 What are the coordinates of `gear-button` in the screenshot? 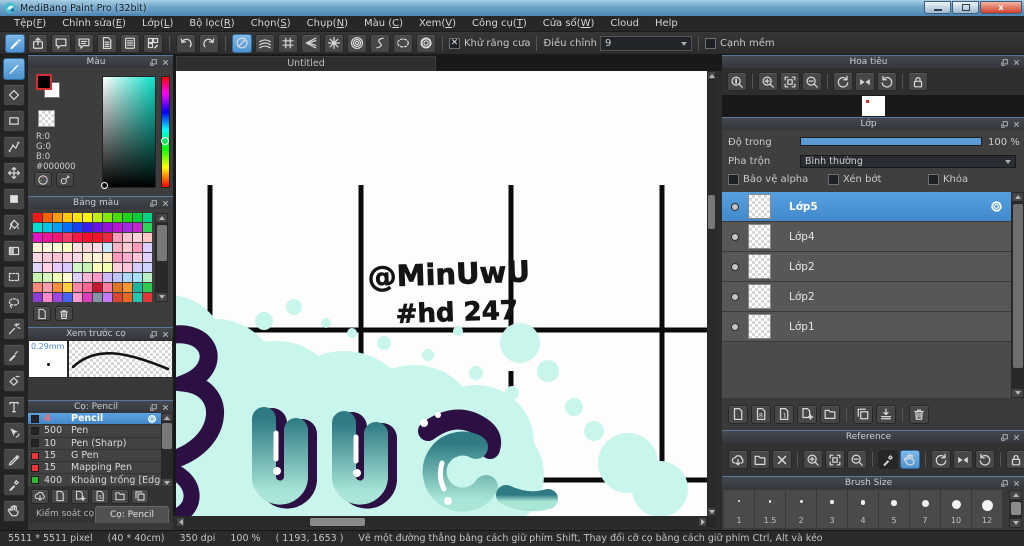 It's located at (426, 43).